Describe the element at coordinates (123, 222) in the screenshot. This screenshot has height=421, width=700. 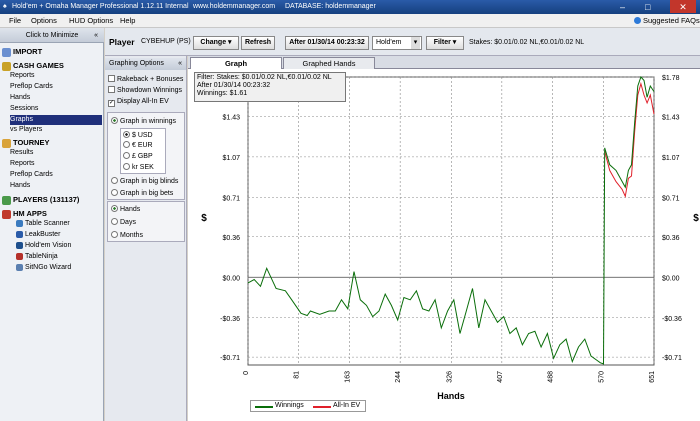
I see `x-mode-days-radio: Days` at that location.